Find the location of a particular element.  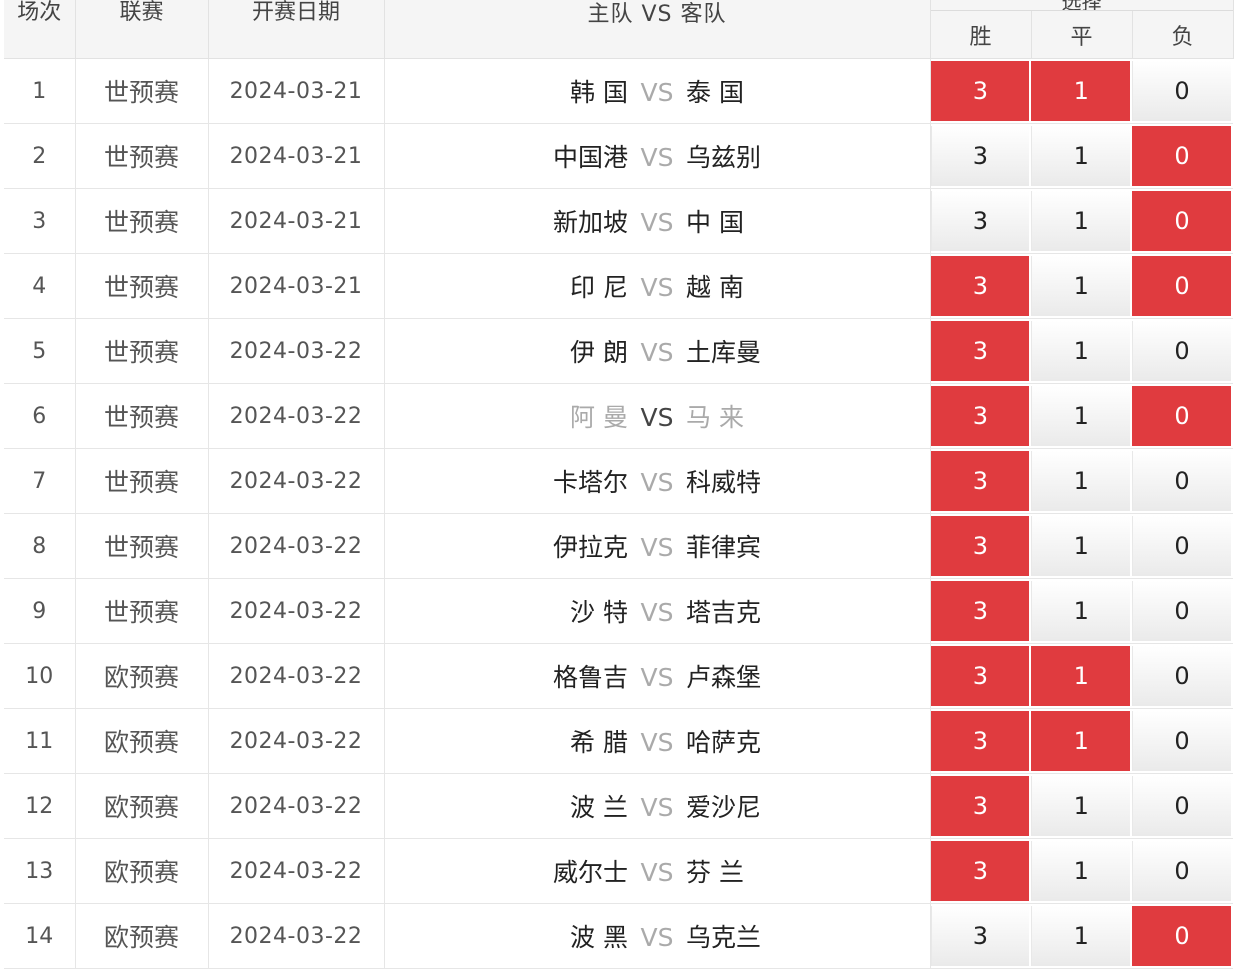

table-row: 2 世预赛 2024-03-21 中国港 VS 乌兹别 3 1 0 is located at coordinates (618, 156).